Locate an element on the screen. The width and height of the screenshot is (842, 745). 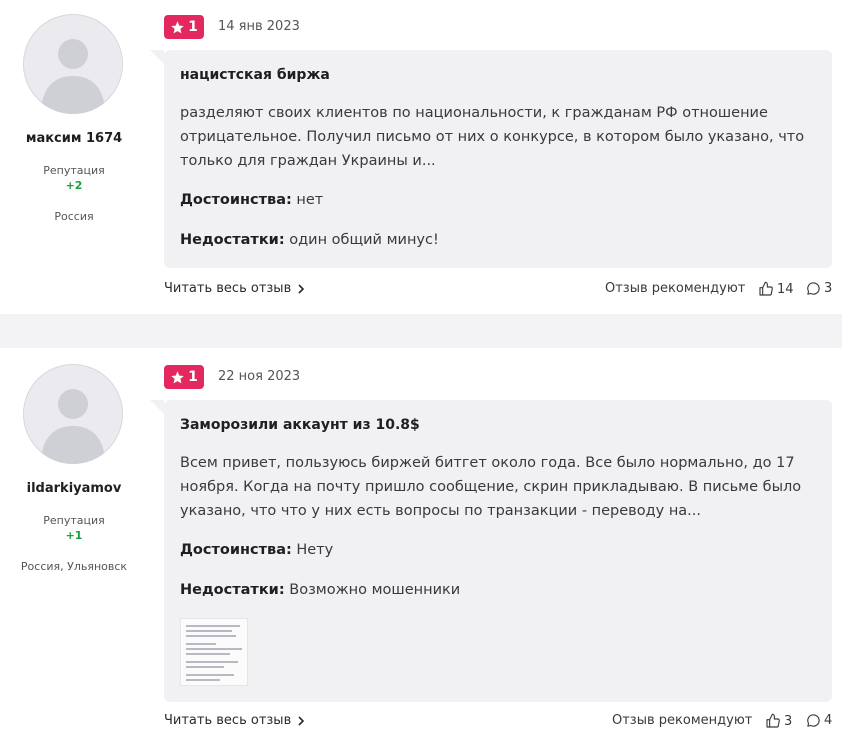
reputation-value: +2 is located at coordinates (74, 185).